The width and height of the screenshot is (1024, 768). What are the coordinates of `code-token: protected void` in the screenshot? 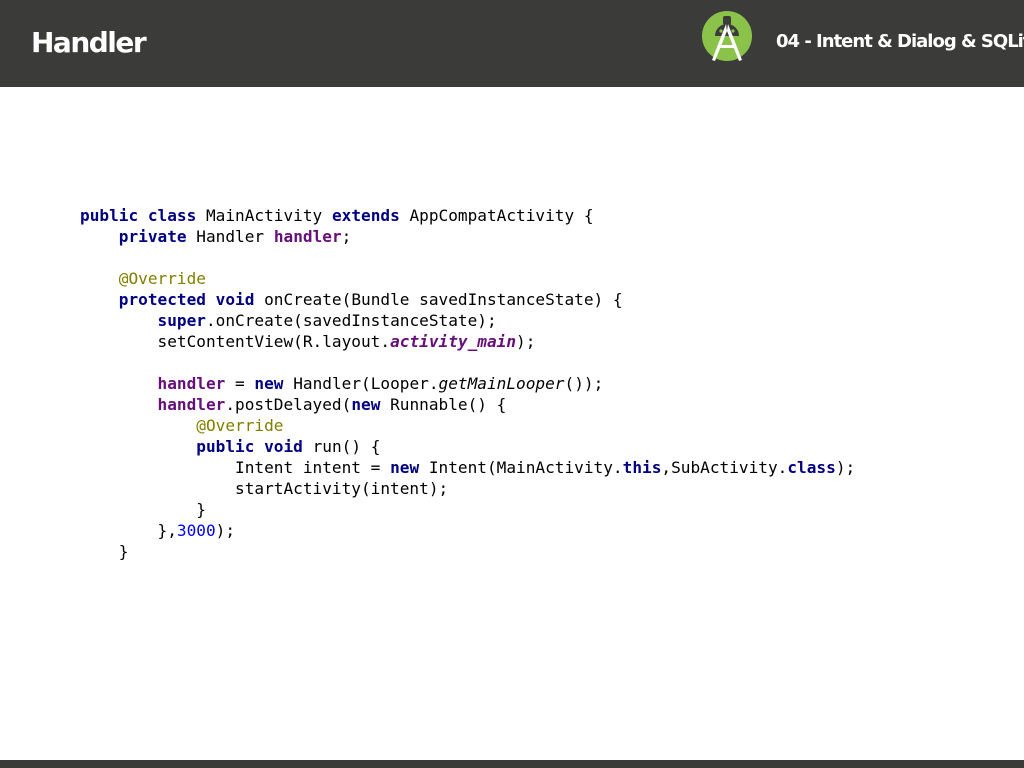 It's located at (186, 299).